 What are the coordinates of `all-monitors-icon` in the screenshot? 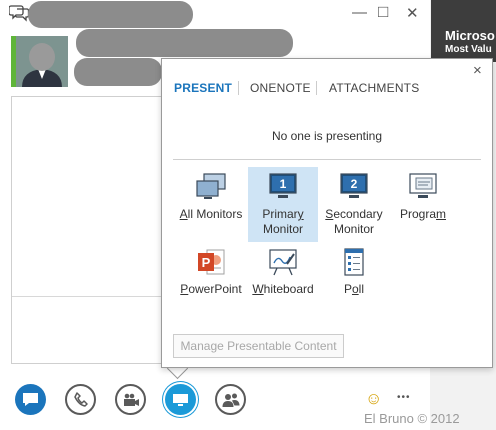 It's located at (211, 186).